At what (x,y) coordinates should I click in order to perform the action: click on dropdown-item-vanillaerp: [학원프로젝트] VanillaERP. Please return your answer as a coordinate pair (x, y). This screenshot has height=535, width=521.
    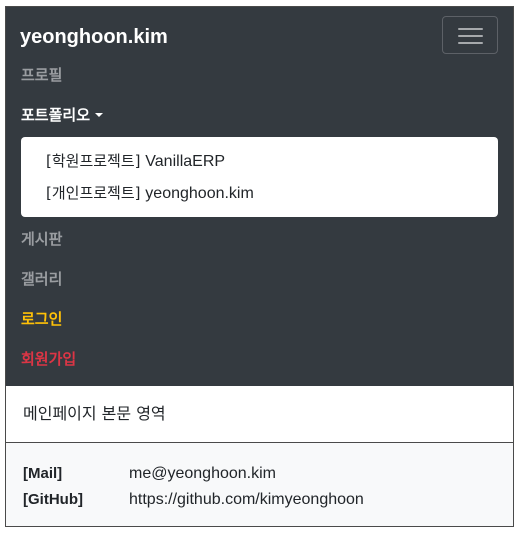
    Looking at the image, I should click on (135, 161).